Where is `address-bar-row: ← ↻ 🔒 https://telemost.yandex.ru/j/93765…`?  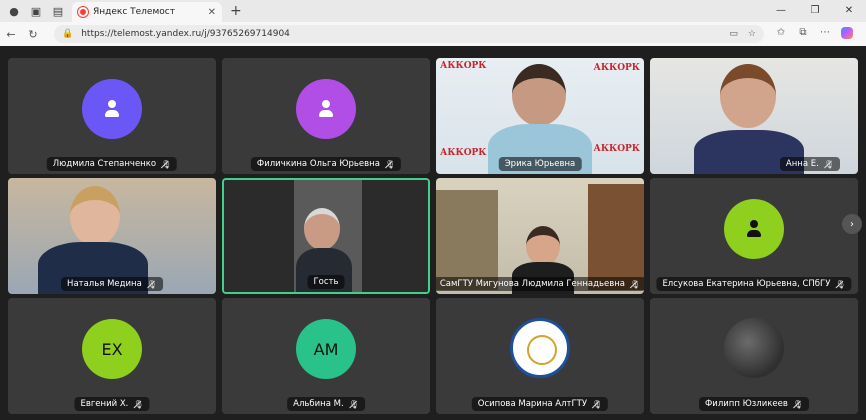 address-bar-row: ← ↻ 🔒 https://telemost.yandex.ru/j/93765… is located at coordinates (433, 34).